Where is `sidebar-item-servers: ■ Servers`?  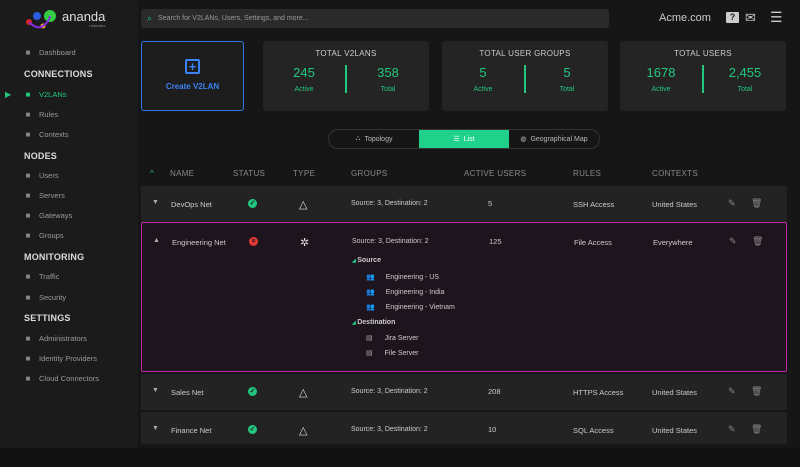
sidebar-item-servers: ■ Servers is located at coordinates (44, 195).